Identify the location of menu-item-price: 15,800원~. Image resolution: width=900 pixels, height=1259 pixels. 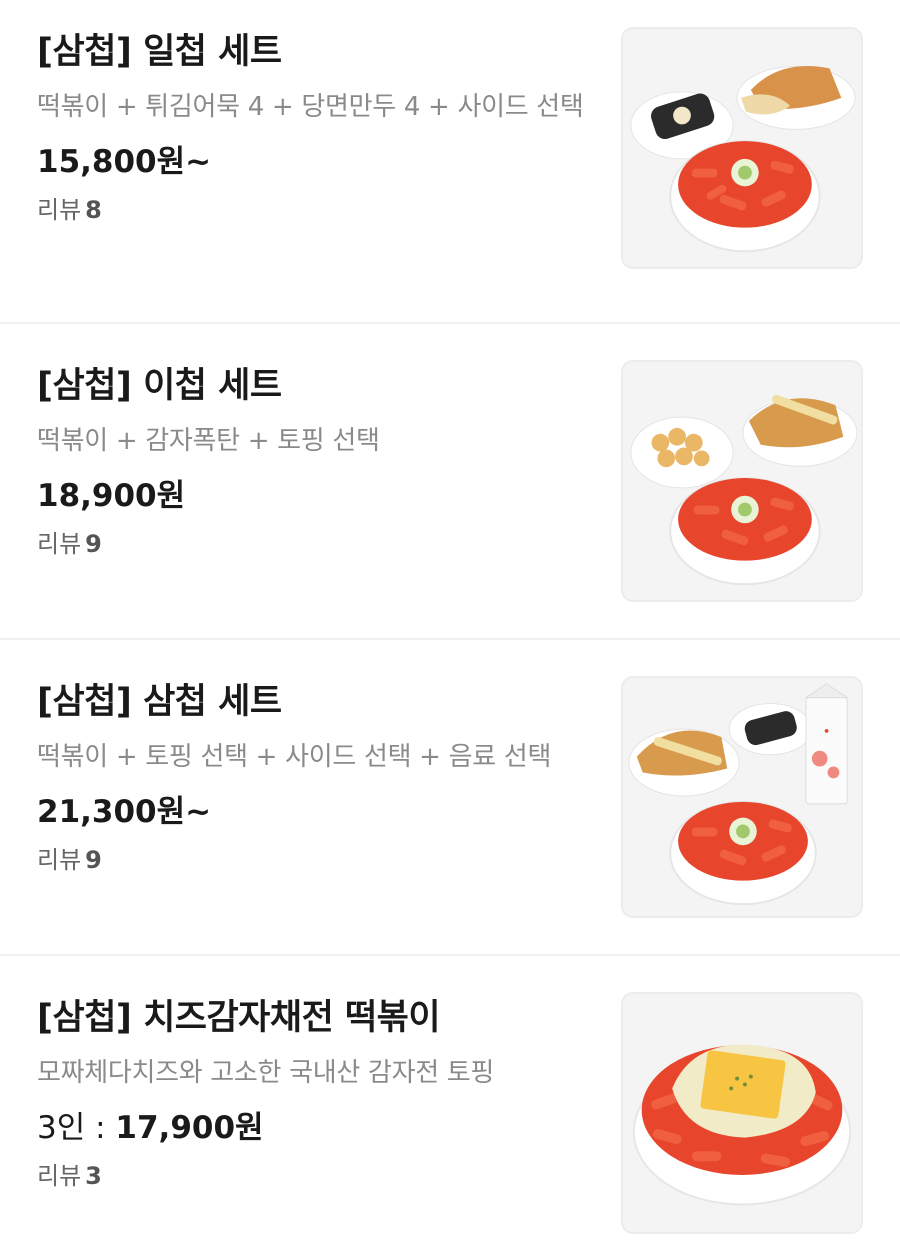
(319, 162).